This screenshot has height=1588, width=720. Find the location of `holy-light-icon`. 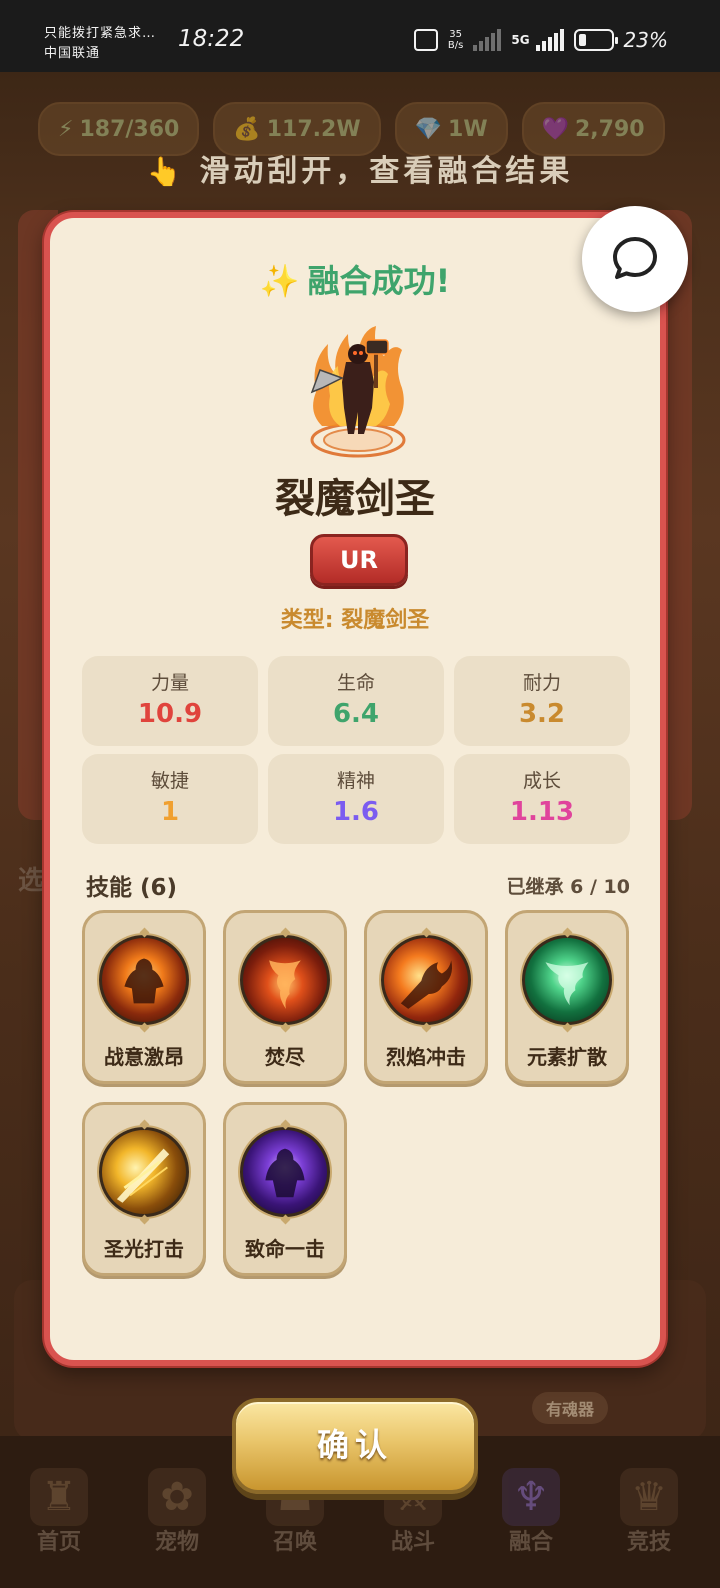

holy-light-icon is located at coordinates (144, 1172).